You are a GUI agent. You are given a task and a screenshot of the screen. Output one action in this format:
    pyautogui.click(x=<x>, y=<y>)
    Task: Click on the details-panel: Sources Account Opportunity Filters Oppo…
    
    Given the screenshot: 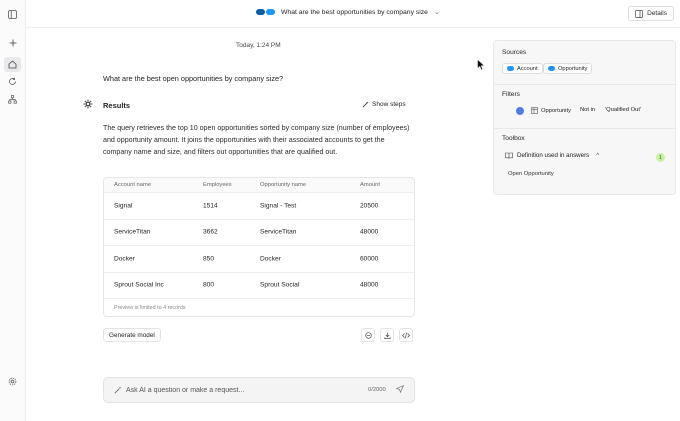 What is the action you would take?
    pyautogui.click(x=584, y=117)
    